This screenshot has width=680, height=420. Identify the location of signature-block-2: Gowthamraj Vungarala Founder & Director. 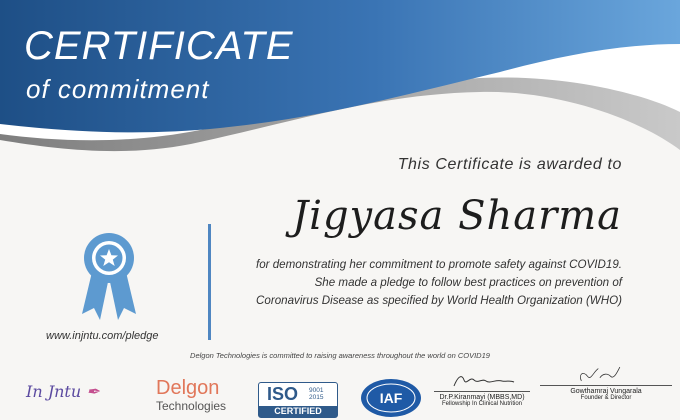
(606, 382).